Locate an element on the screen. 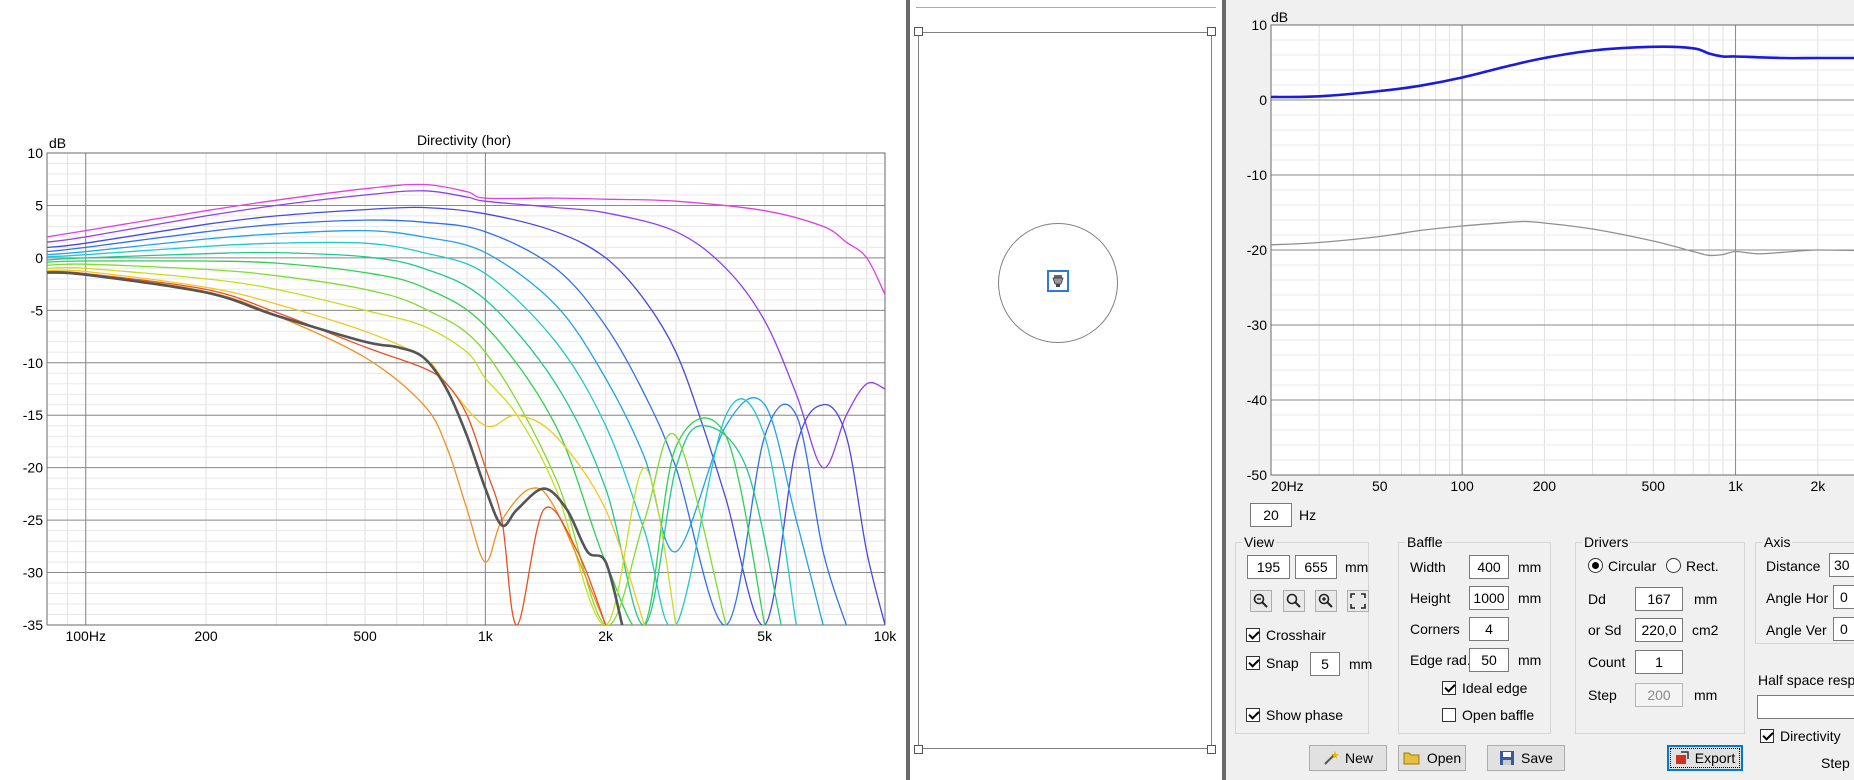 This screenshot has width=1854, height=780. baffle-height-label: Height is located at coordinates (1430, 598).